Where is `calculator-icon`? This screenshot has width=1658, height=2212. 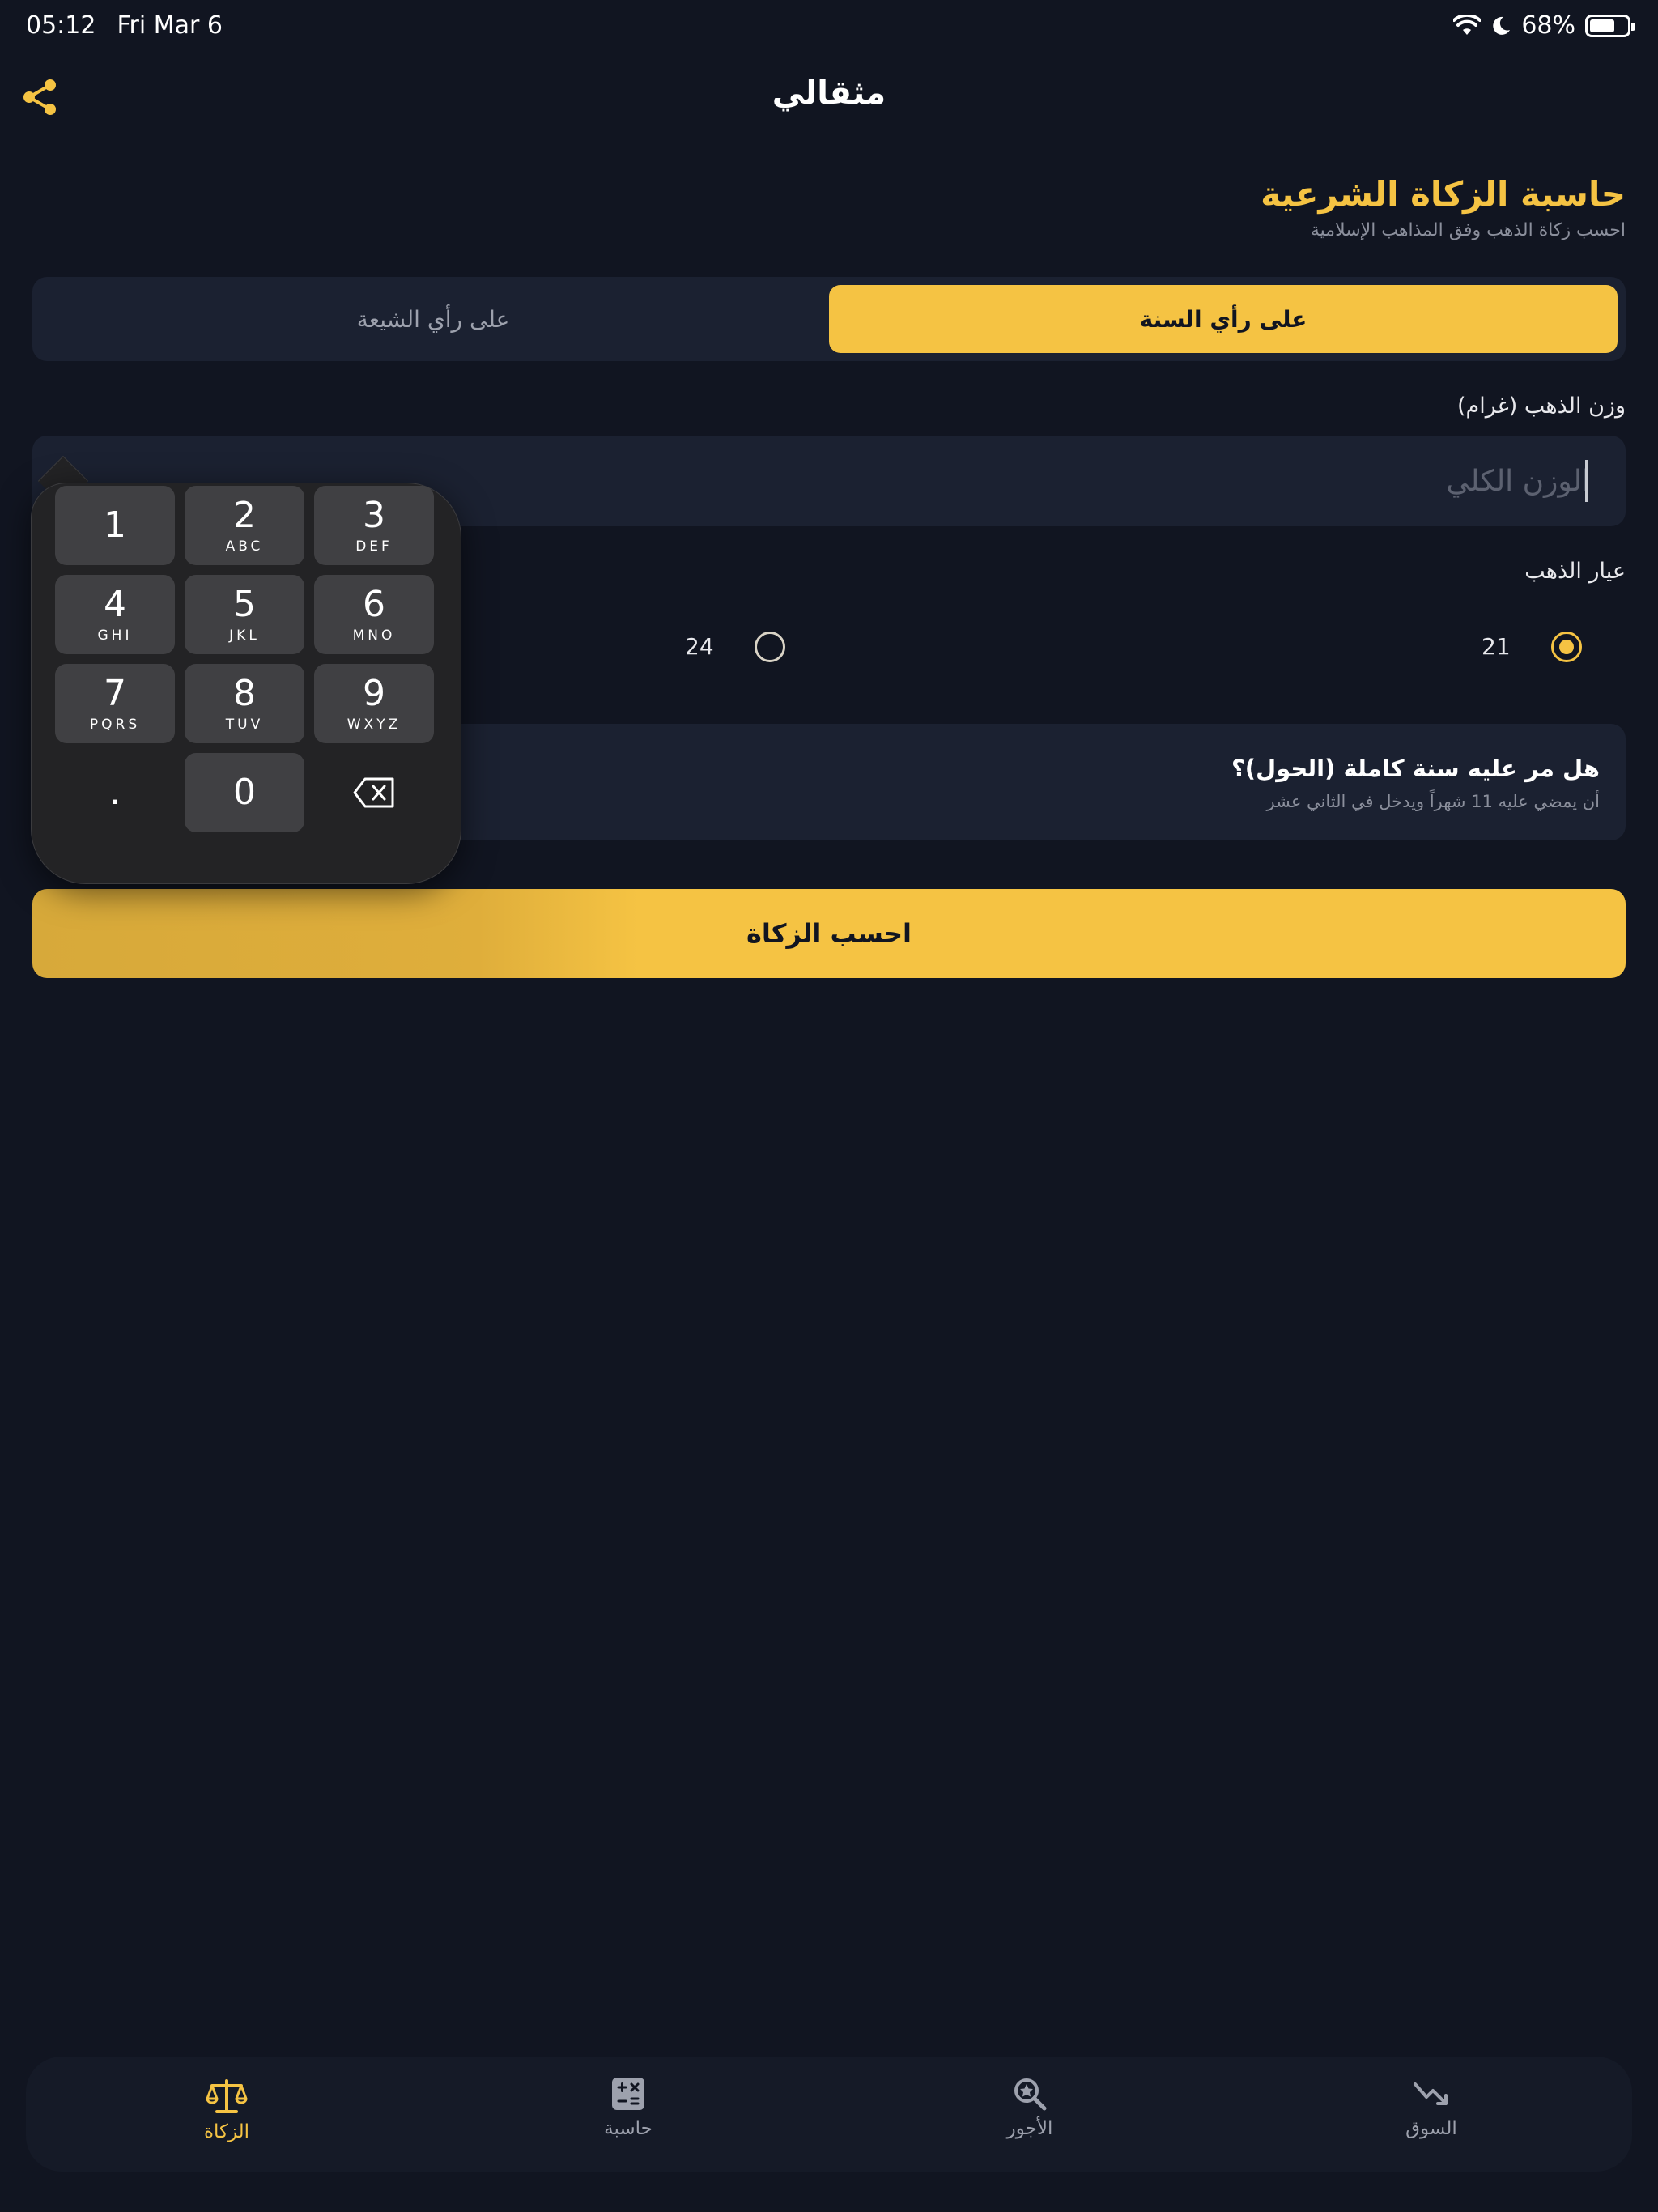
calculator-icon is located at coordinates (628, 2094).